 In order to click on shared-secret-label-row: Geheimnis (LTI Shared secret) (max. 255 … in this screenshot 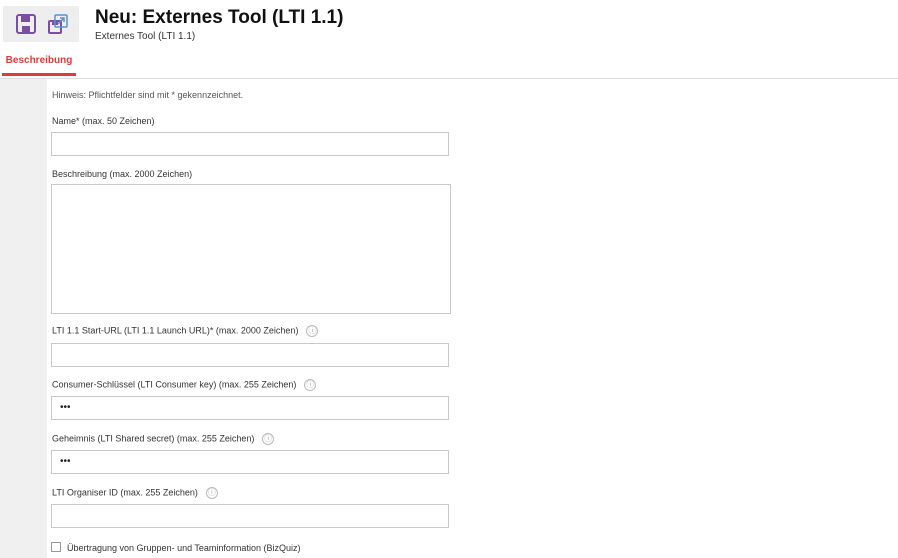, I will do `click(163, 439)`.